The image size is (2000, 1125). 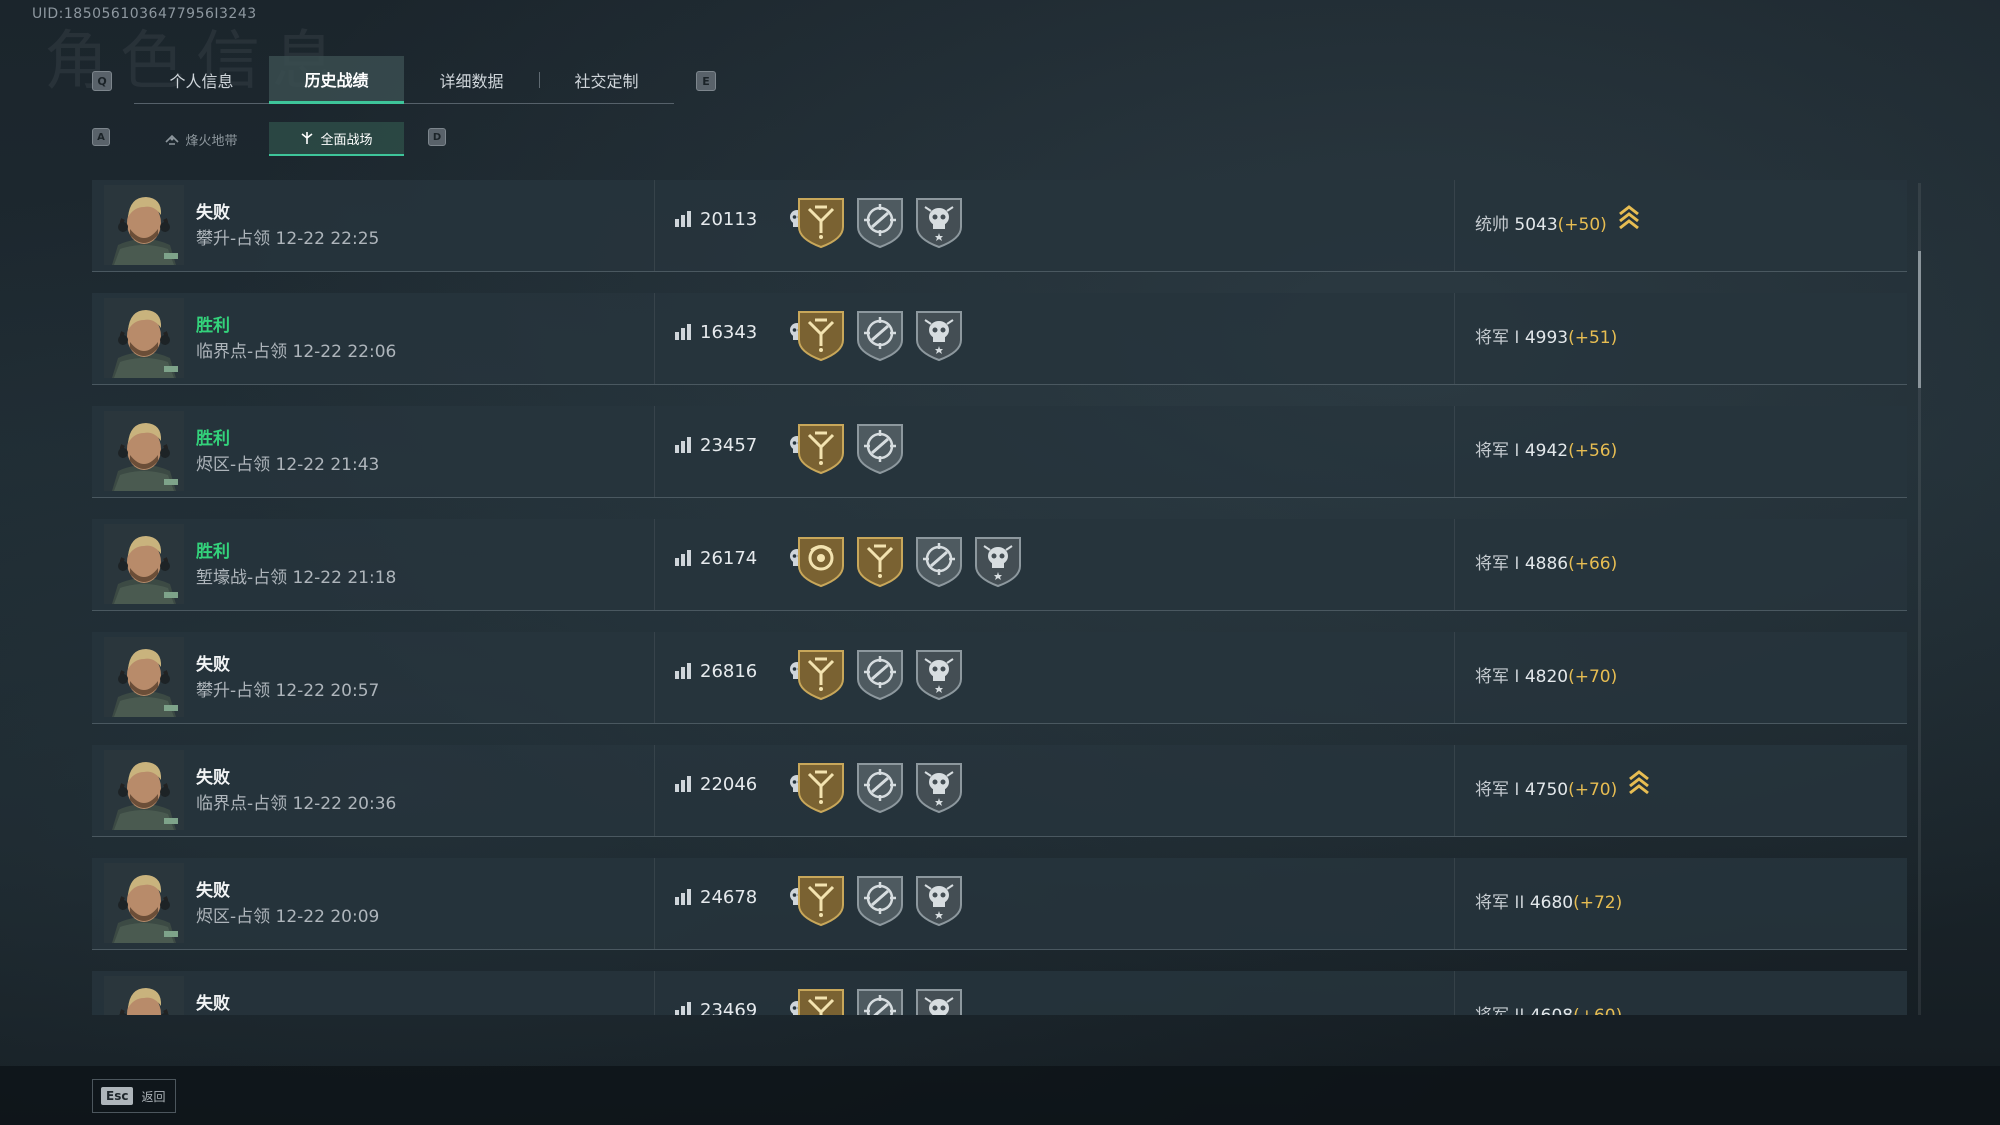 I want to click on subtab-flame-zone: 烽火地带, so click(x=201, y=139).